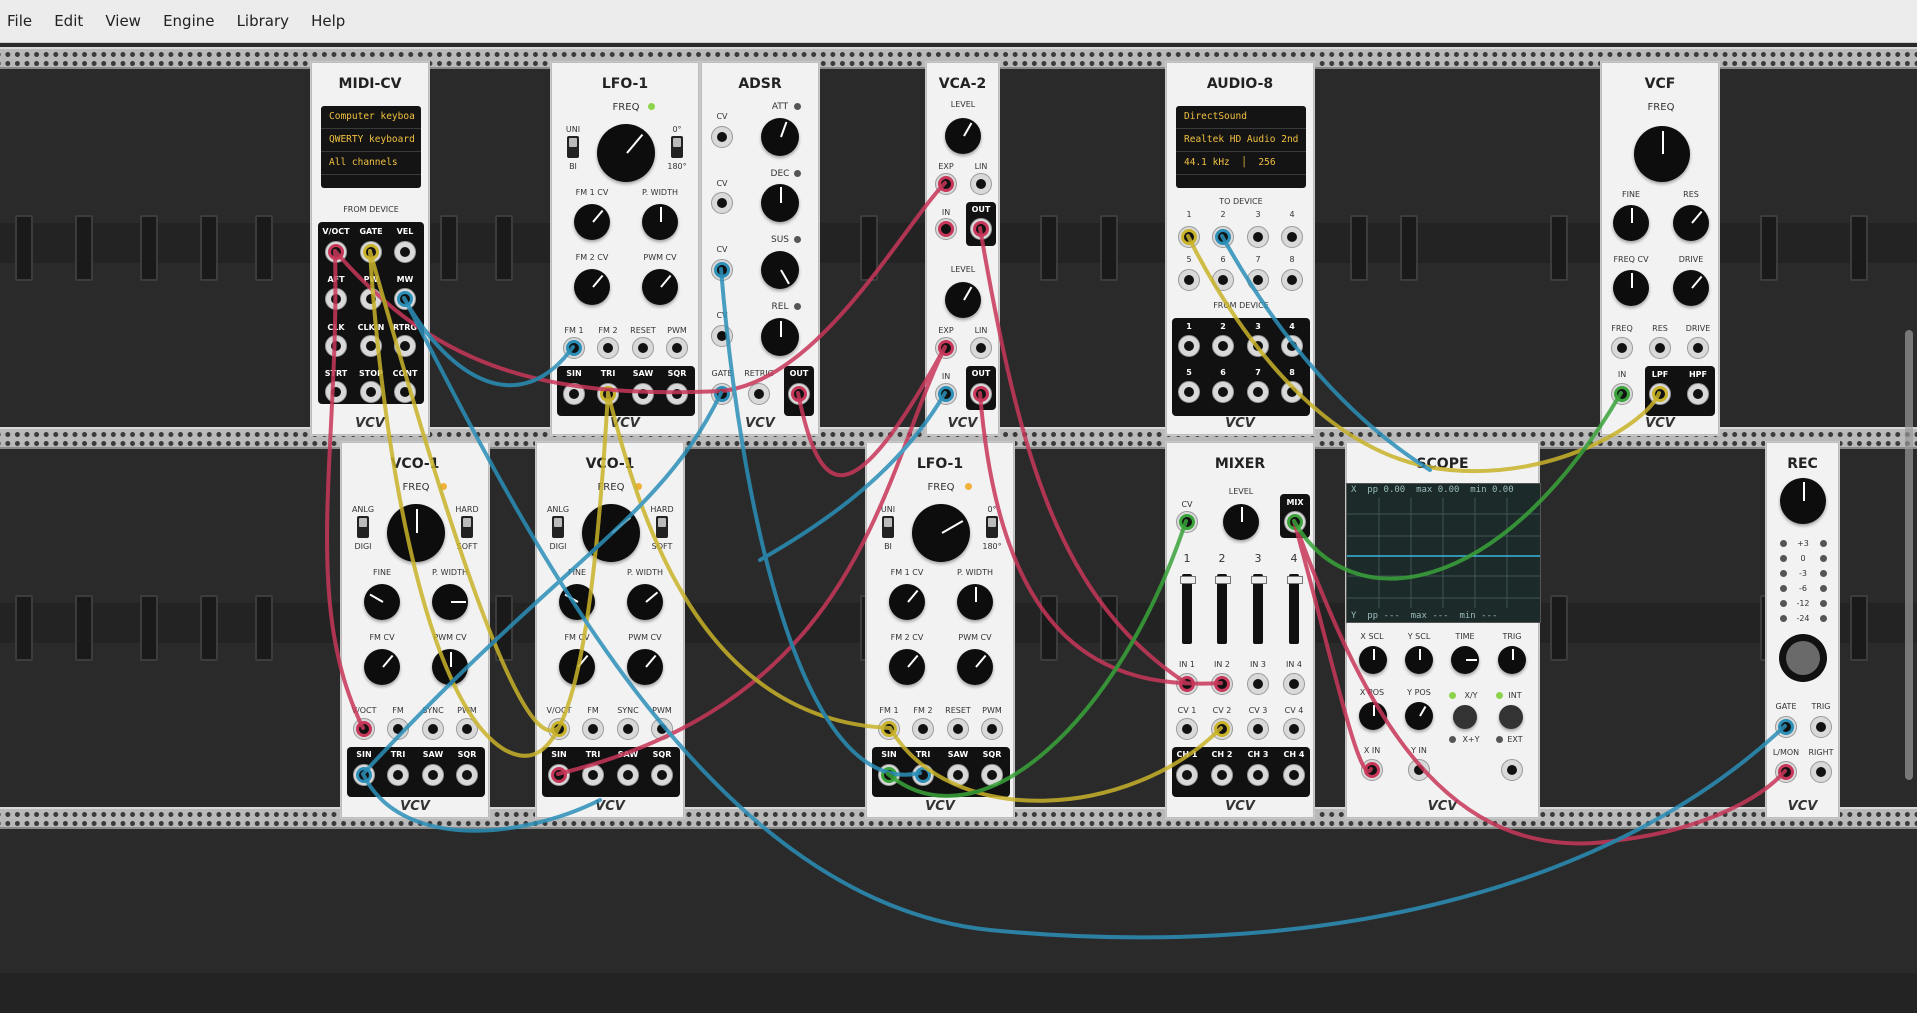 The height and width of the screenshot is (1013, 1917). I want to click on record-button, so click(1803, 658).